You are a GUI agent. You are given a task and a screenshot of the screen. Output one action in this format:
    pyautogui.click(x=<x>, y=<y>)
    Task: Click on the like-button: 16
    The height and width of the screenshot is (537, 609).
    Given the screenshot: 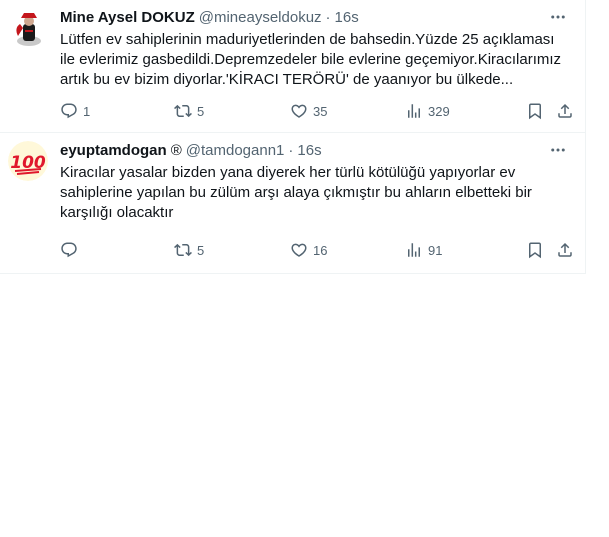 What is the action you would take?
    pyautogui.click(x=308, y=250)
    